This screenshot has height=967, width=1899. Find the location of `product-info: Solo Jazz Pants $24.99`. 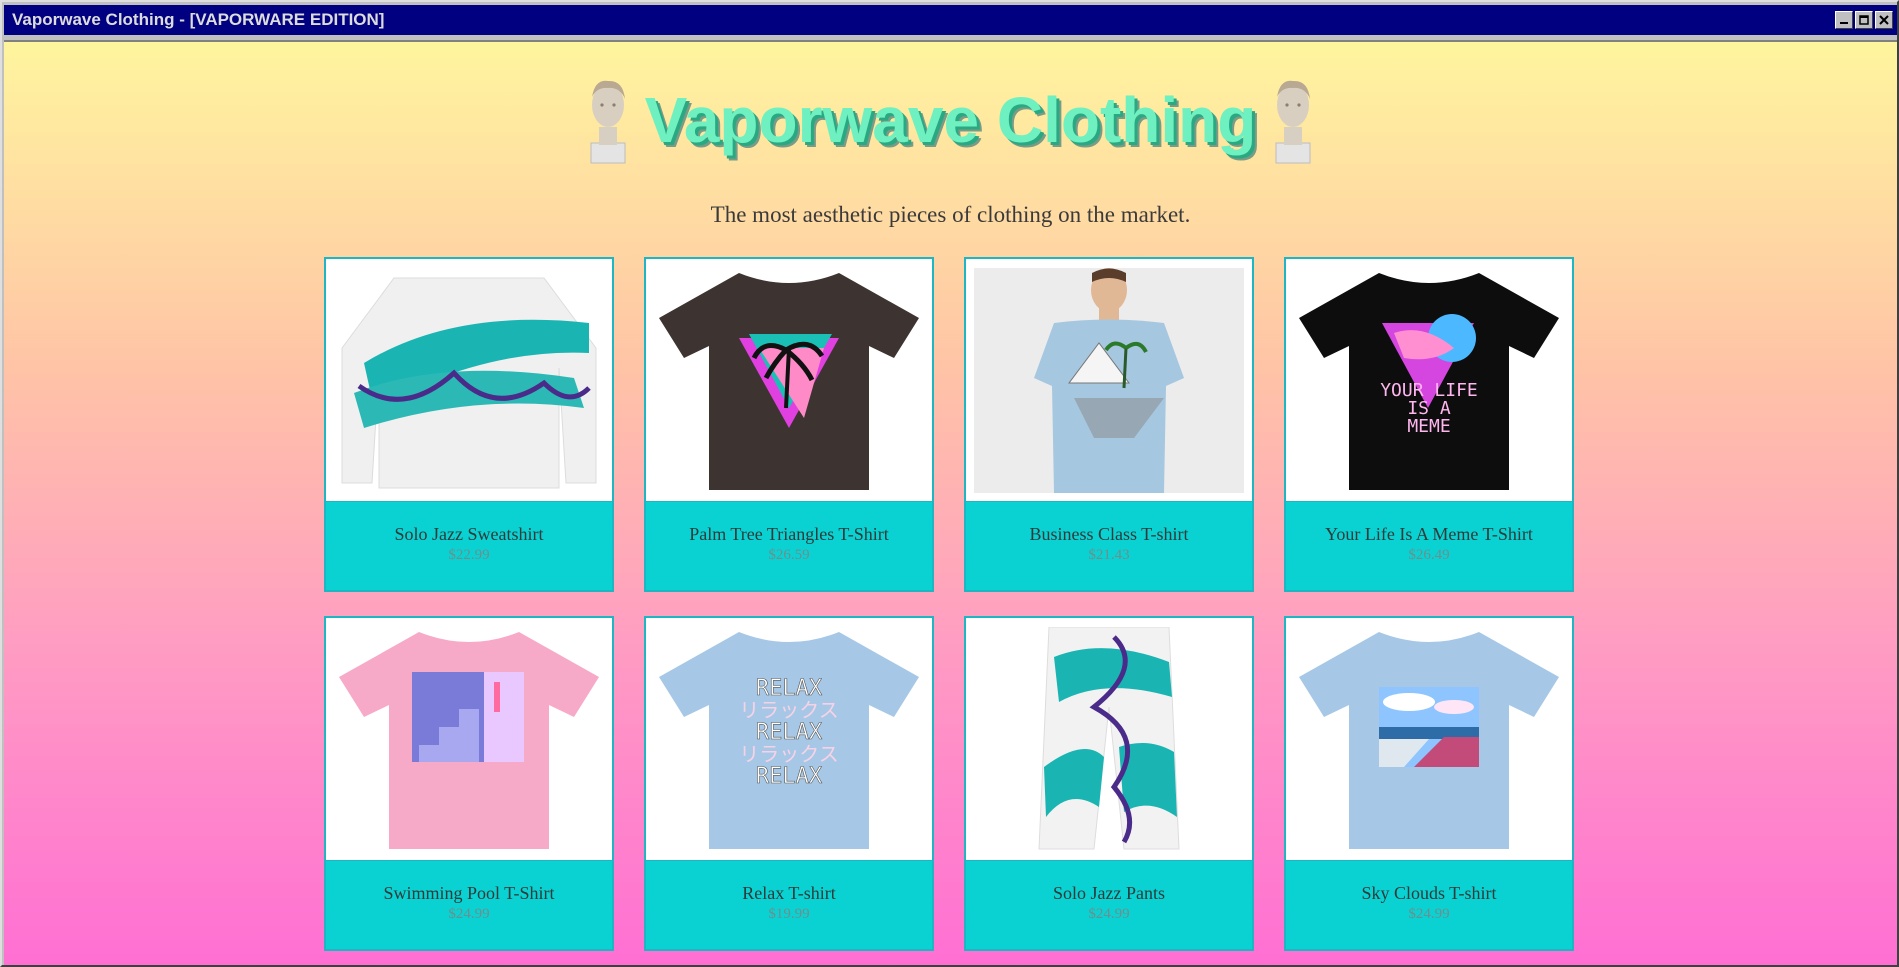

product-info: Solo Jazz Pants $24.99 is located at coordinates (1109, 905).